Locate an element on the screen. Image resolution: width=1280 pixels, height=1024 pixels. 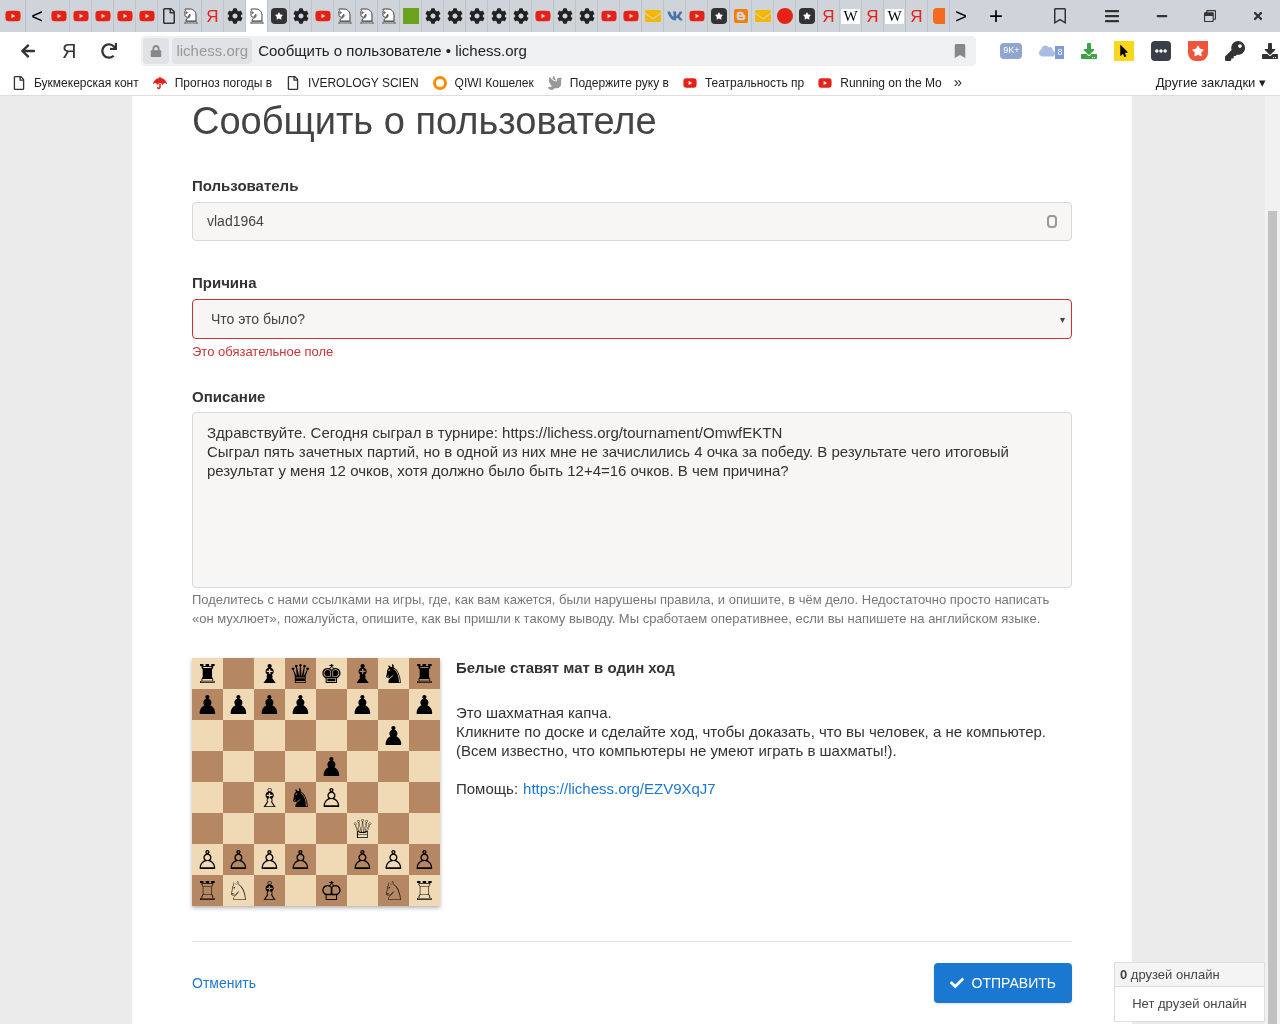
captcha-text: Кликните по доске и сделайте ход, чтобы доказать, что вы человек, а не компьютер. is located at coordinates (751, 731).